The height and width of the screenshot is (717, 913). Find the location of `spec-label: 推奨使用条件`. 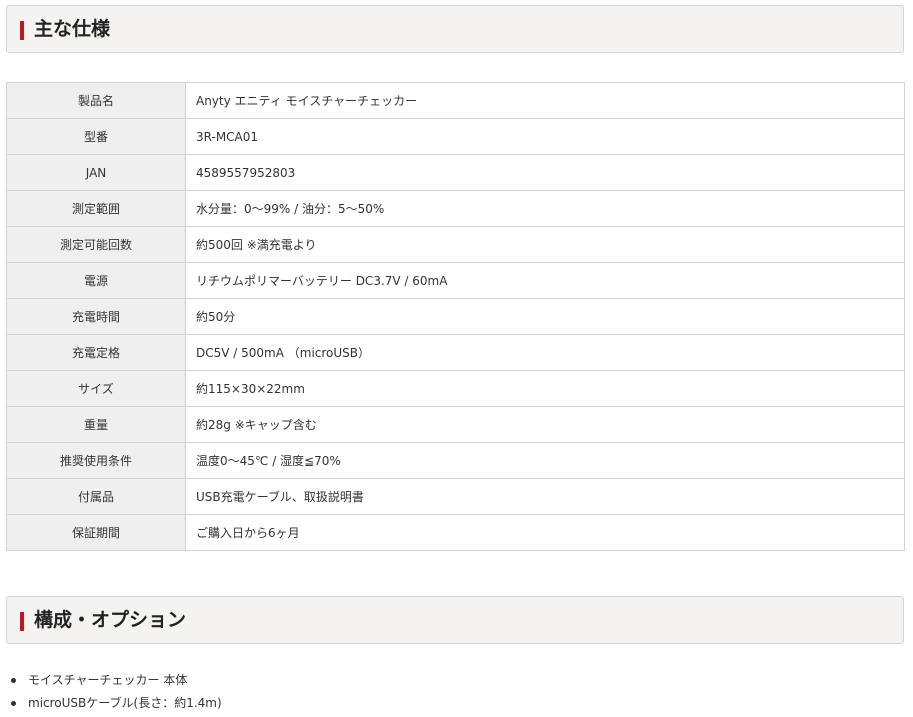

spec-label: 推奨使用条件 is located at coordinates (96, 460).